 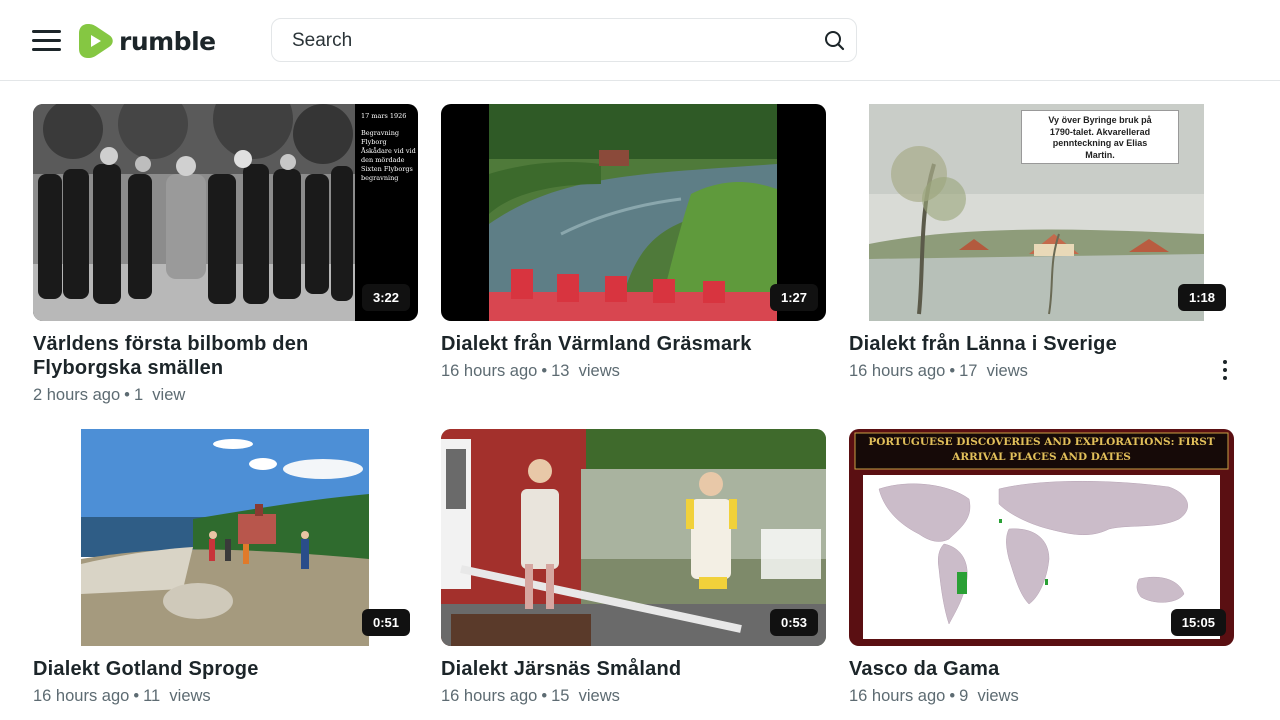 I want to click on menu-icon, so click(x=47, y=40).